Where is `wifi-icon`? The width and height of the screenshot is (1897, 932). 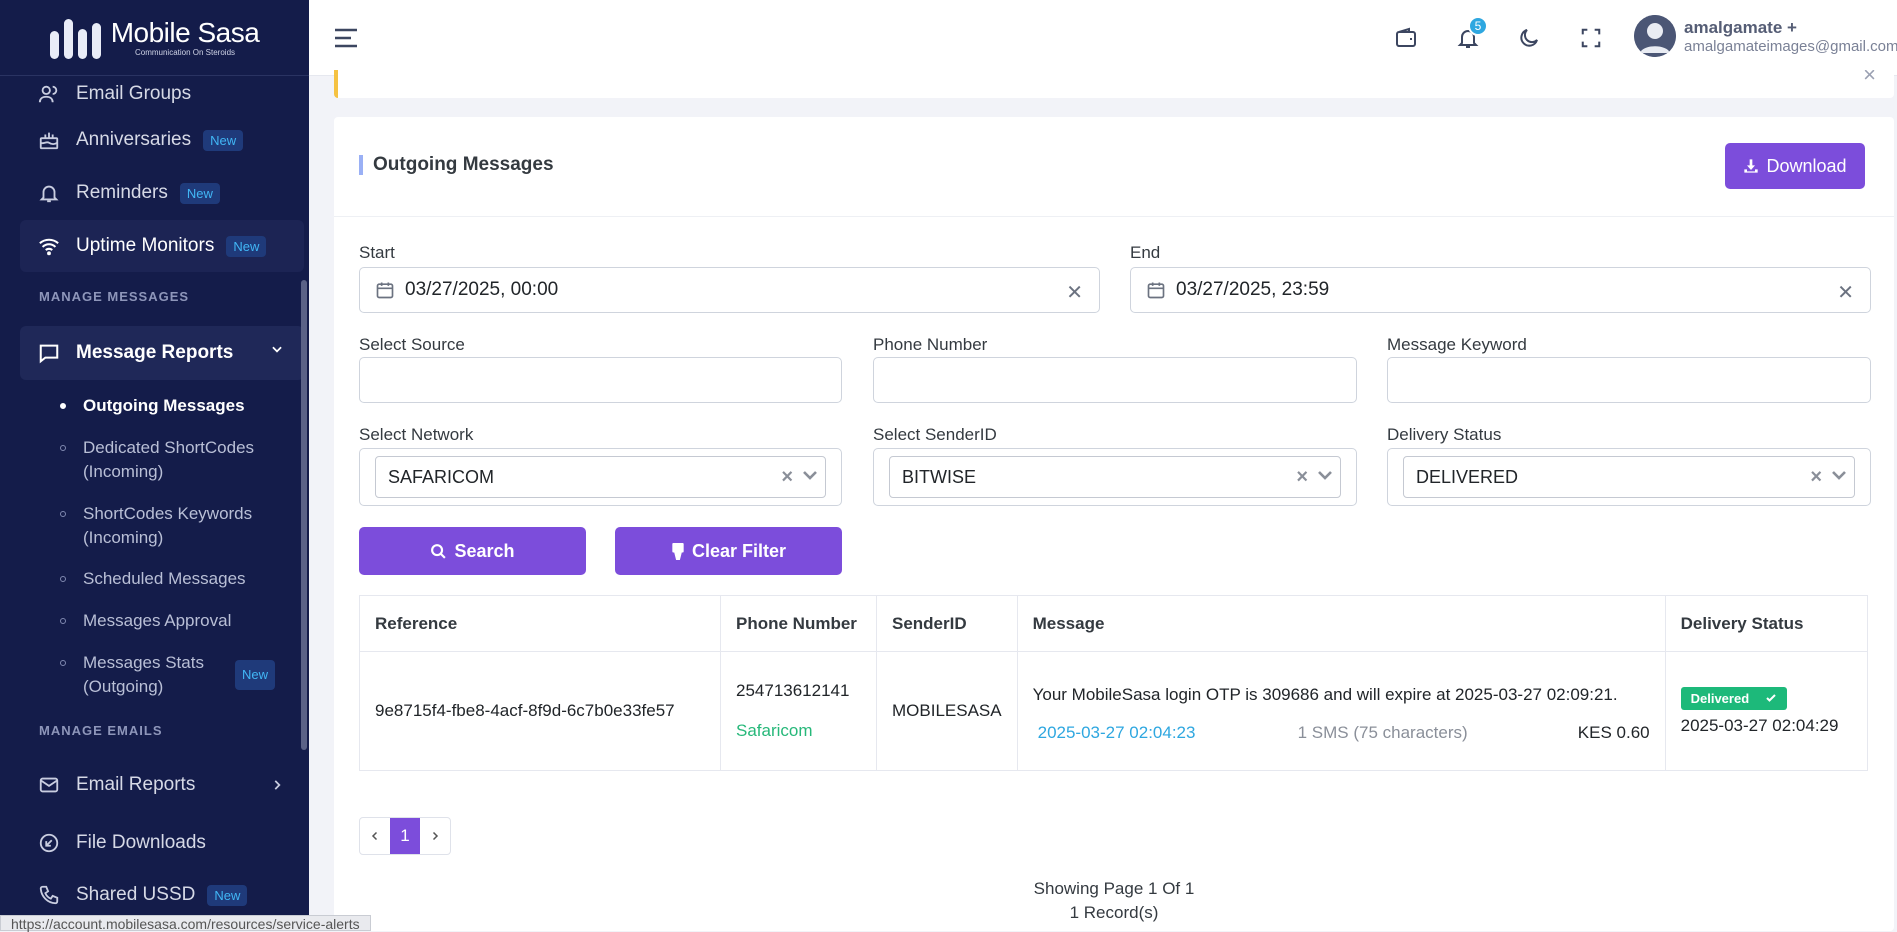
wifi-icon is located at coordinates (49, 246).